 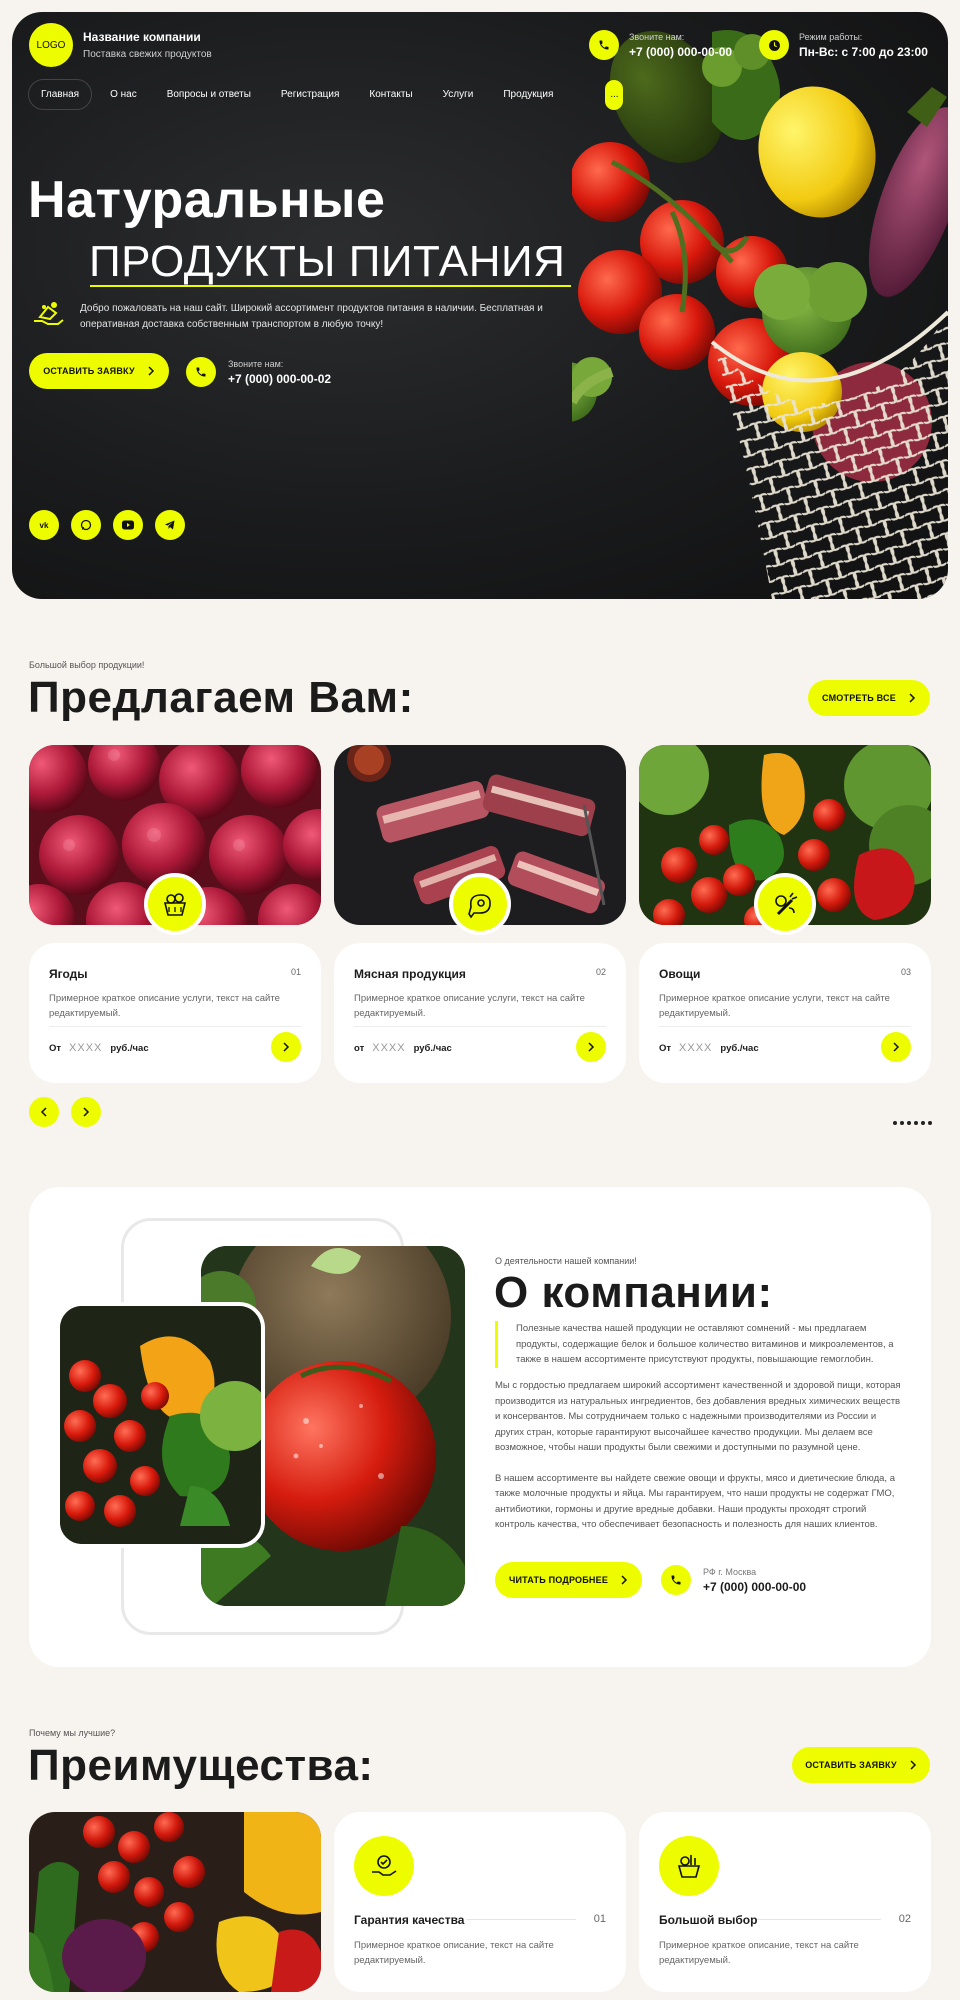 What do you see at coordinates (831, 36) in the screenshot?
I see `hours-label: Режим работы:` at bounding box center [831, 36].